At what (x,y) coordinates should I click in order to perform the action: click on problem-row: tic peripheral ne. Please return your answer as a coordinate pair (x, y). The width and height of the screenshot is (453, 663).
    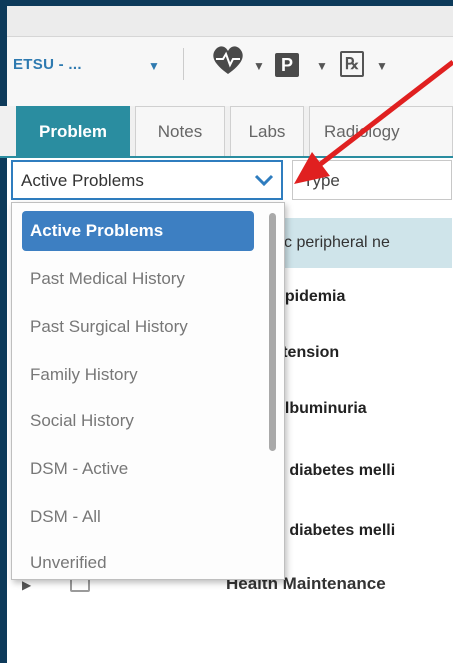
    Looking at the image, I should click on (362, 243).